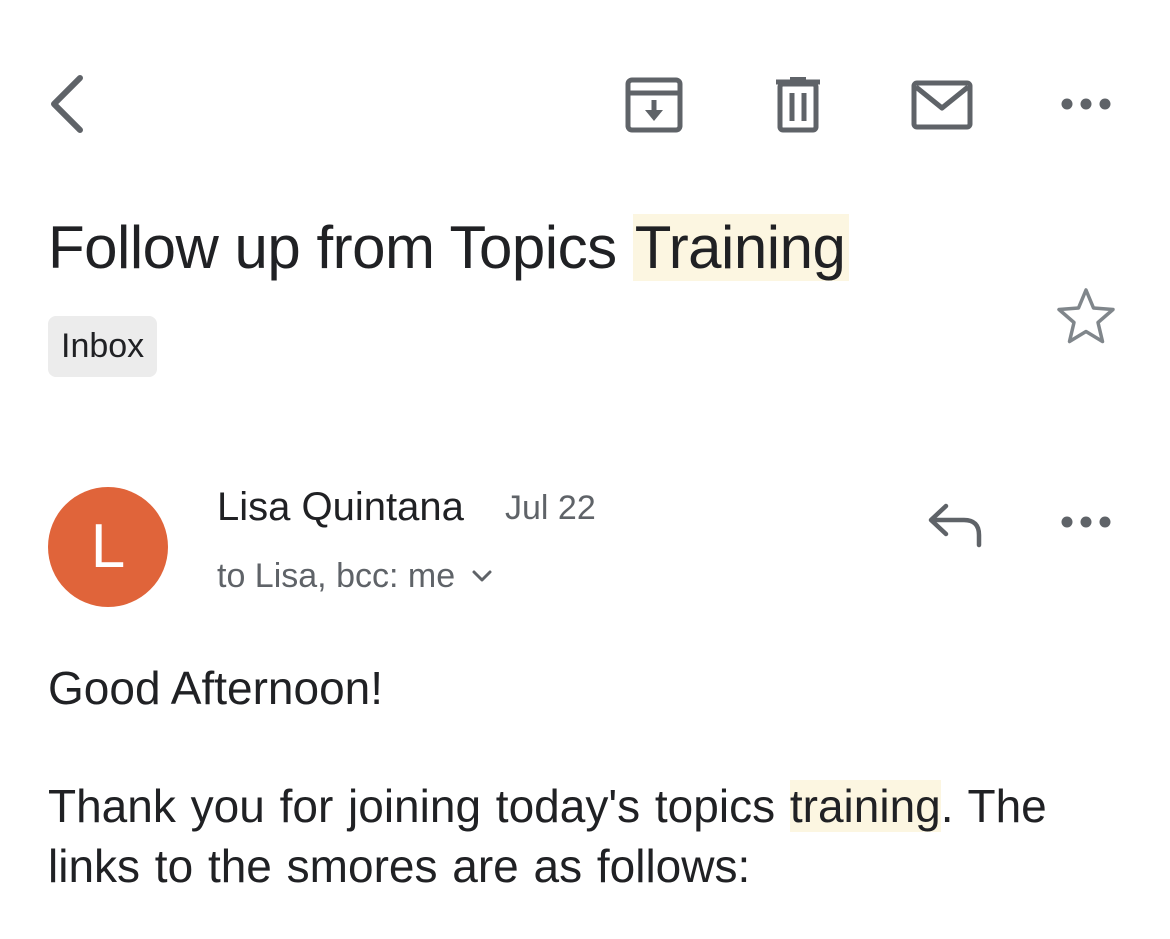  I want to click on mark-unread-button, so click(942, 105).